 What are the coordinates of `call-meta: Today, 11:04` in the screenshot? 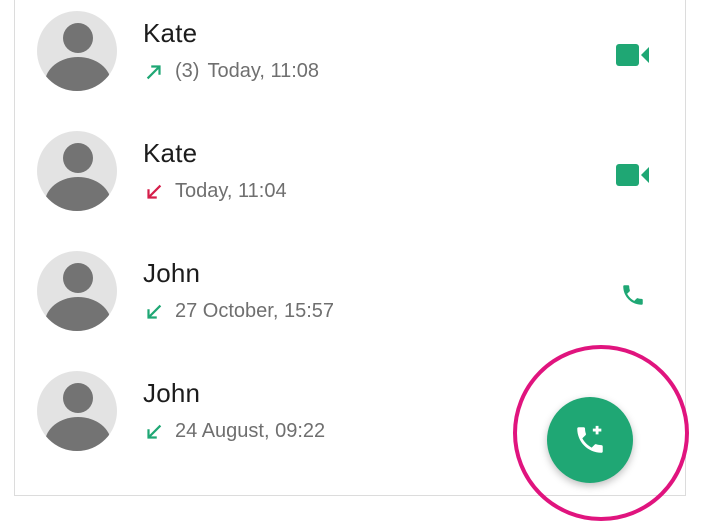 It's located at (215, 191).